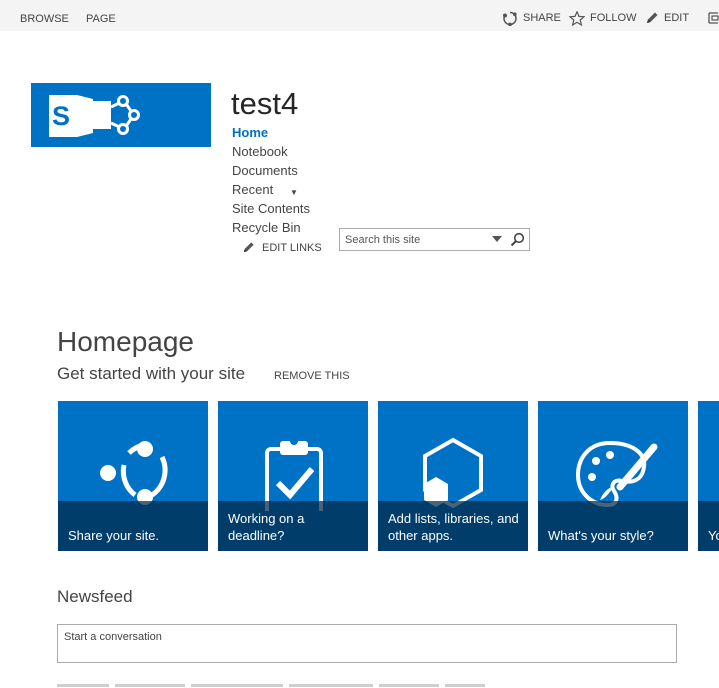 The height and width of the screenshot is (688, 719). Describe the element at coordinates (542, 18) in the screenshot. I see `share-label: SHARE` at that location.